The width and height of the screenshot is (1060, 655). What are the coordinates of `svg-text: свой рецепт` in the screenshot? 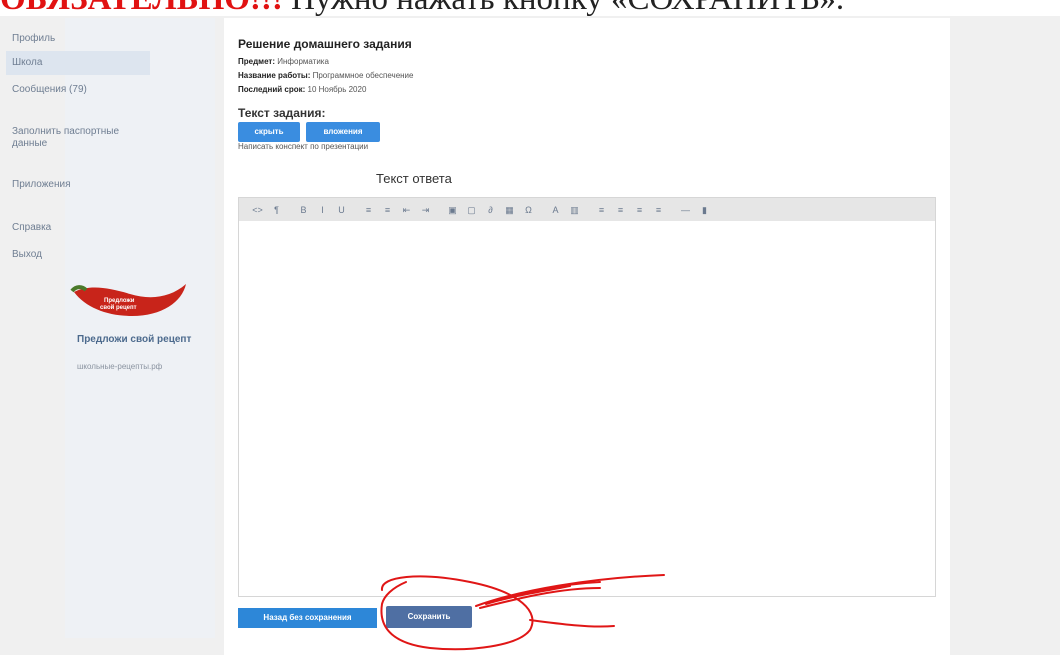 It's located at (118, 307).